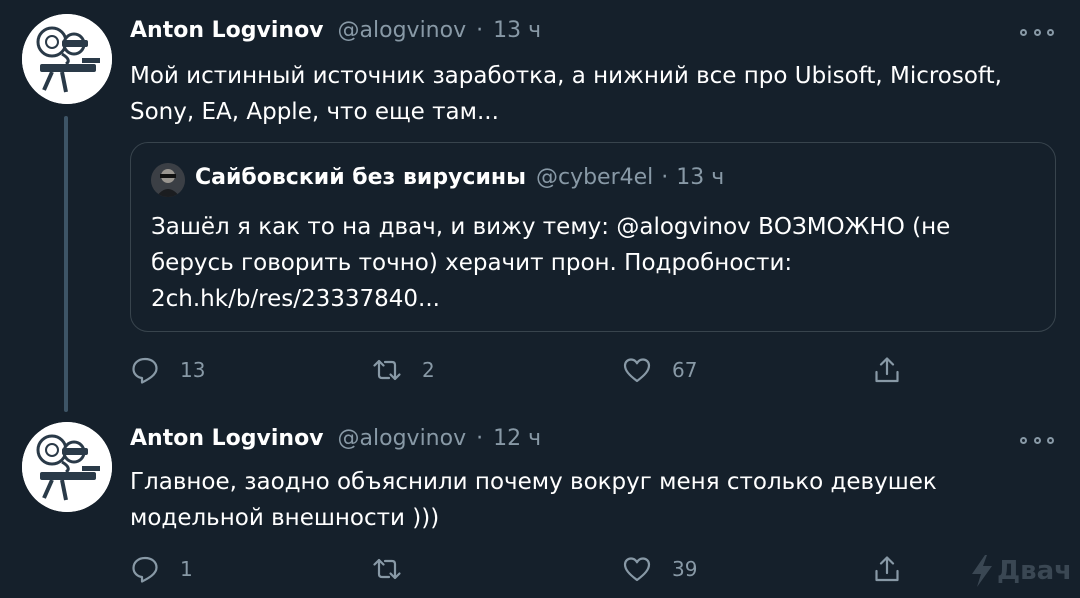  What do you see at coordinates (517, 438) in the screenshot?
I see `timestamp: 12 ч` at bounding box center [517, 438].